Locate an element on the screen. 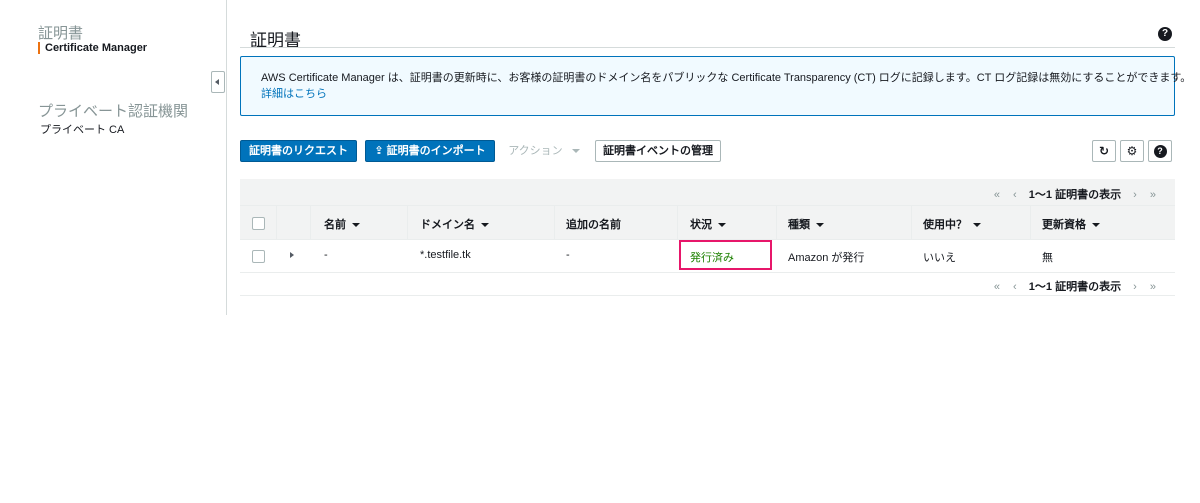 This screenshot has width=1200, height=503. pagination-bottom: « ‹ 1〜1 証明書の表示 › » is located at coordinates (1075, 286).